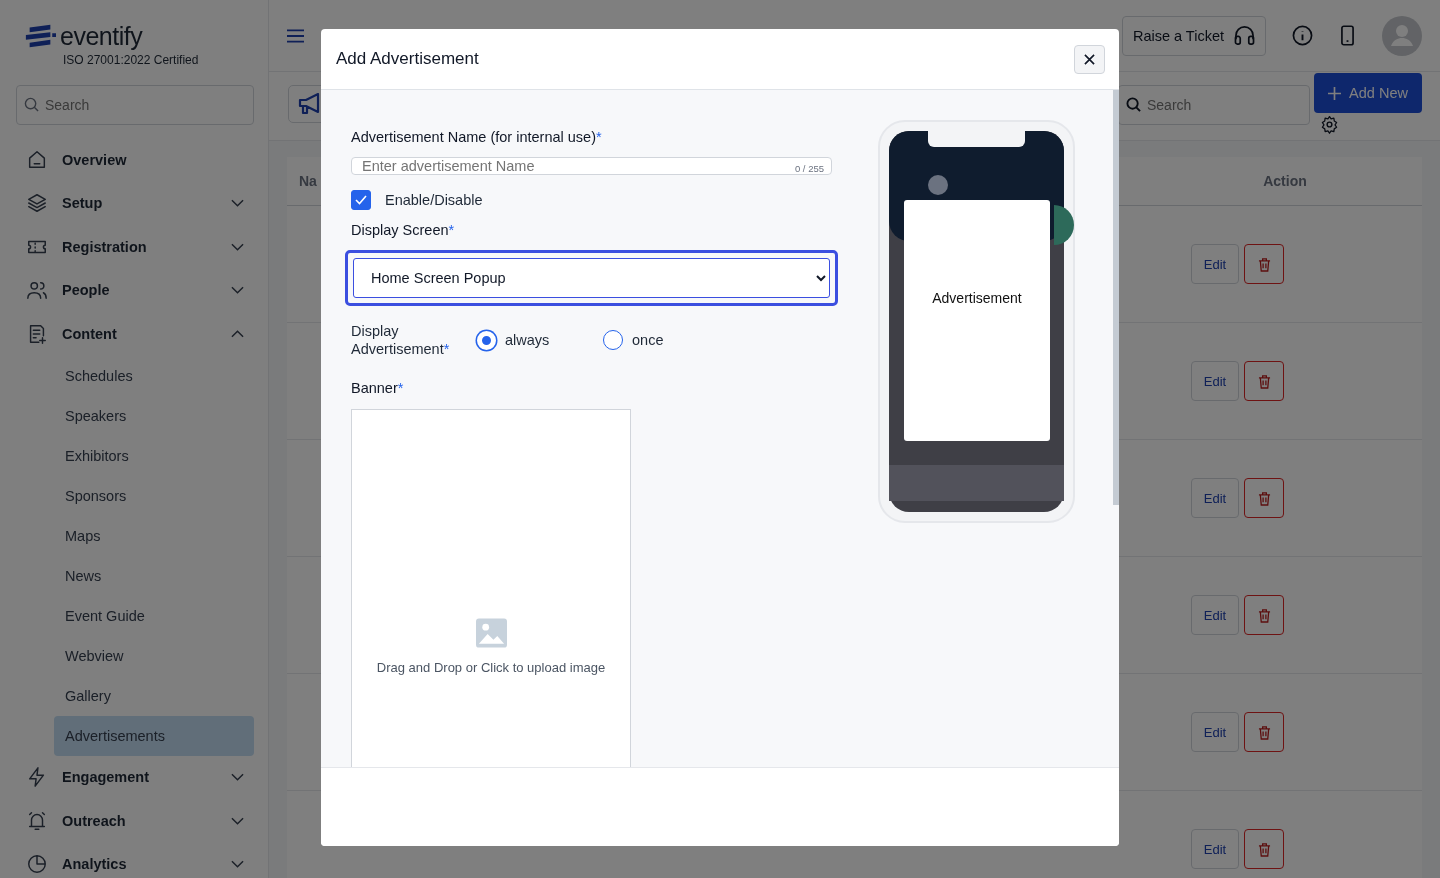 This screenshot has height=878, width=1440. I want to click on nav-item: People, so click(135, 290).